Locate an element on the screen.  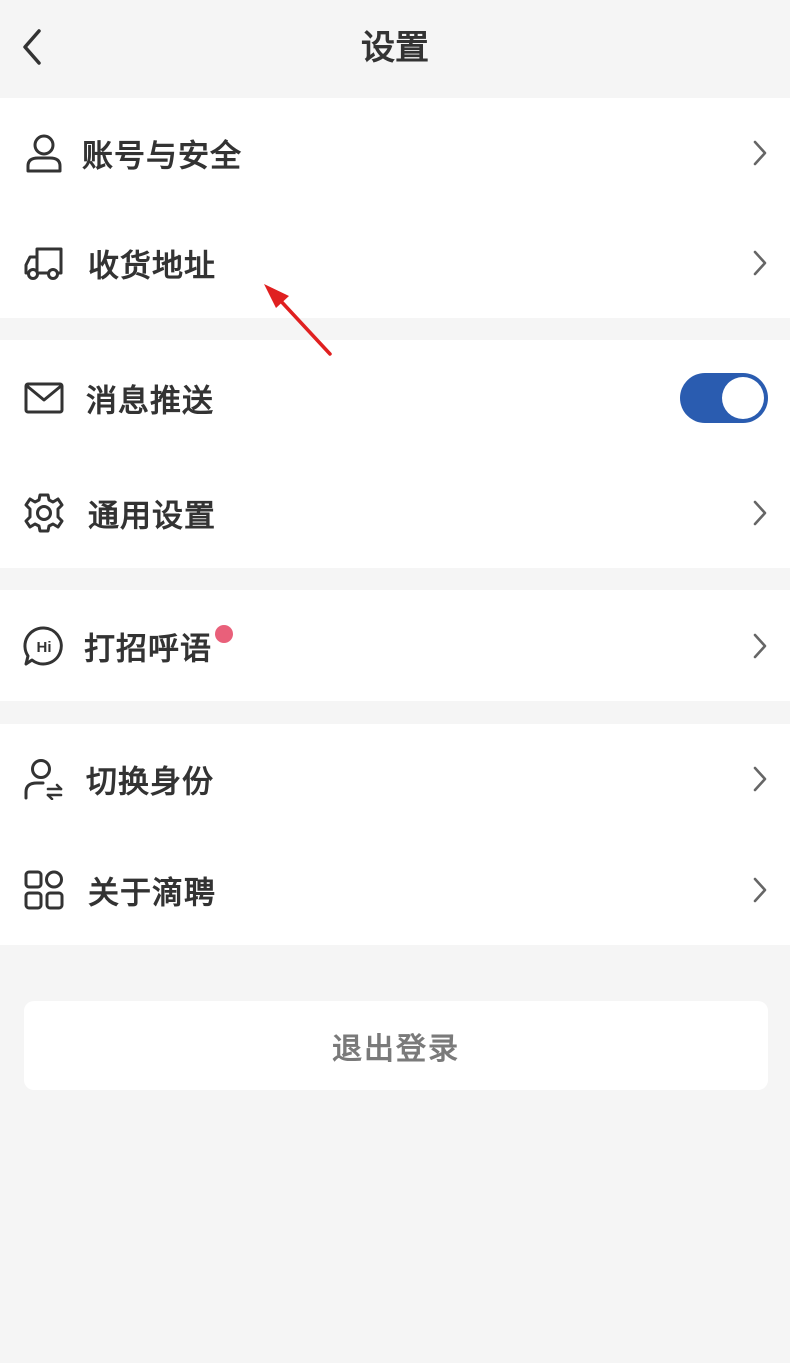
setting-row-about: 关于滴聘 is located at coordinates (395, 890).